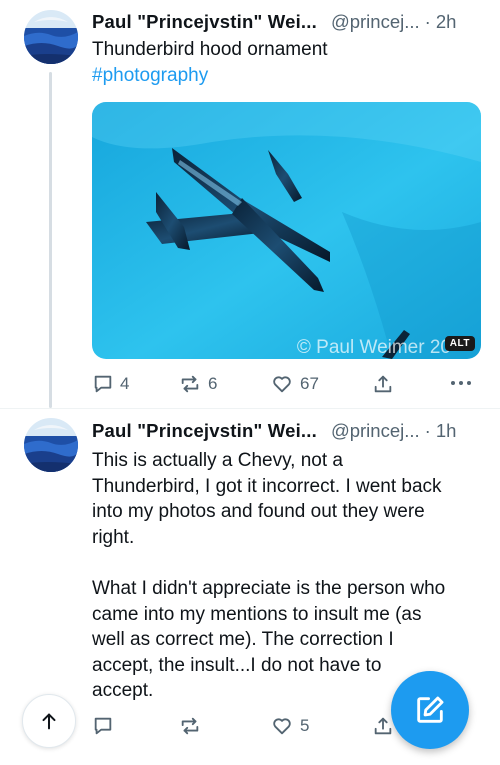 The height and width of the screenshot is (765, 500). I want to click on post-text-line, so click(288, 563).